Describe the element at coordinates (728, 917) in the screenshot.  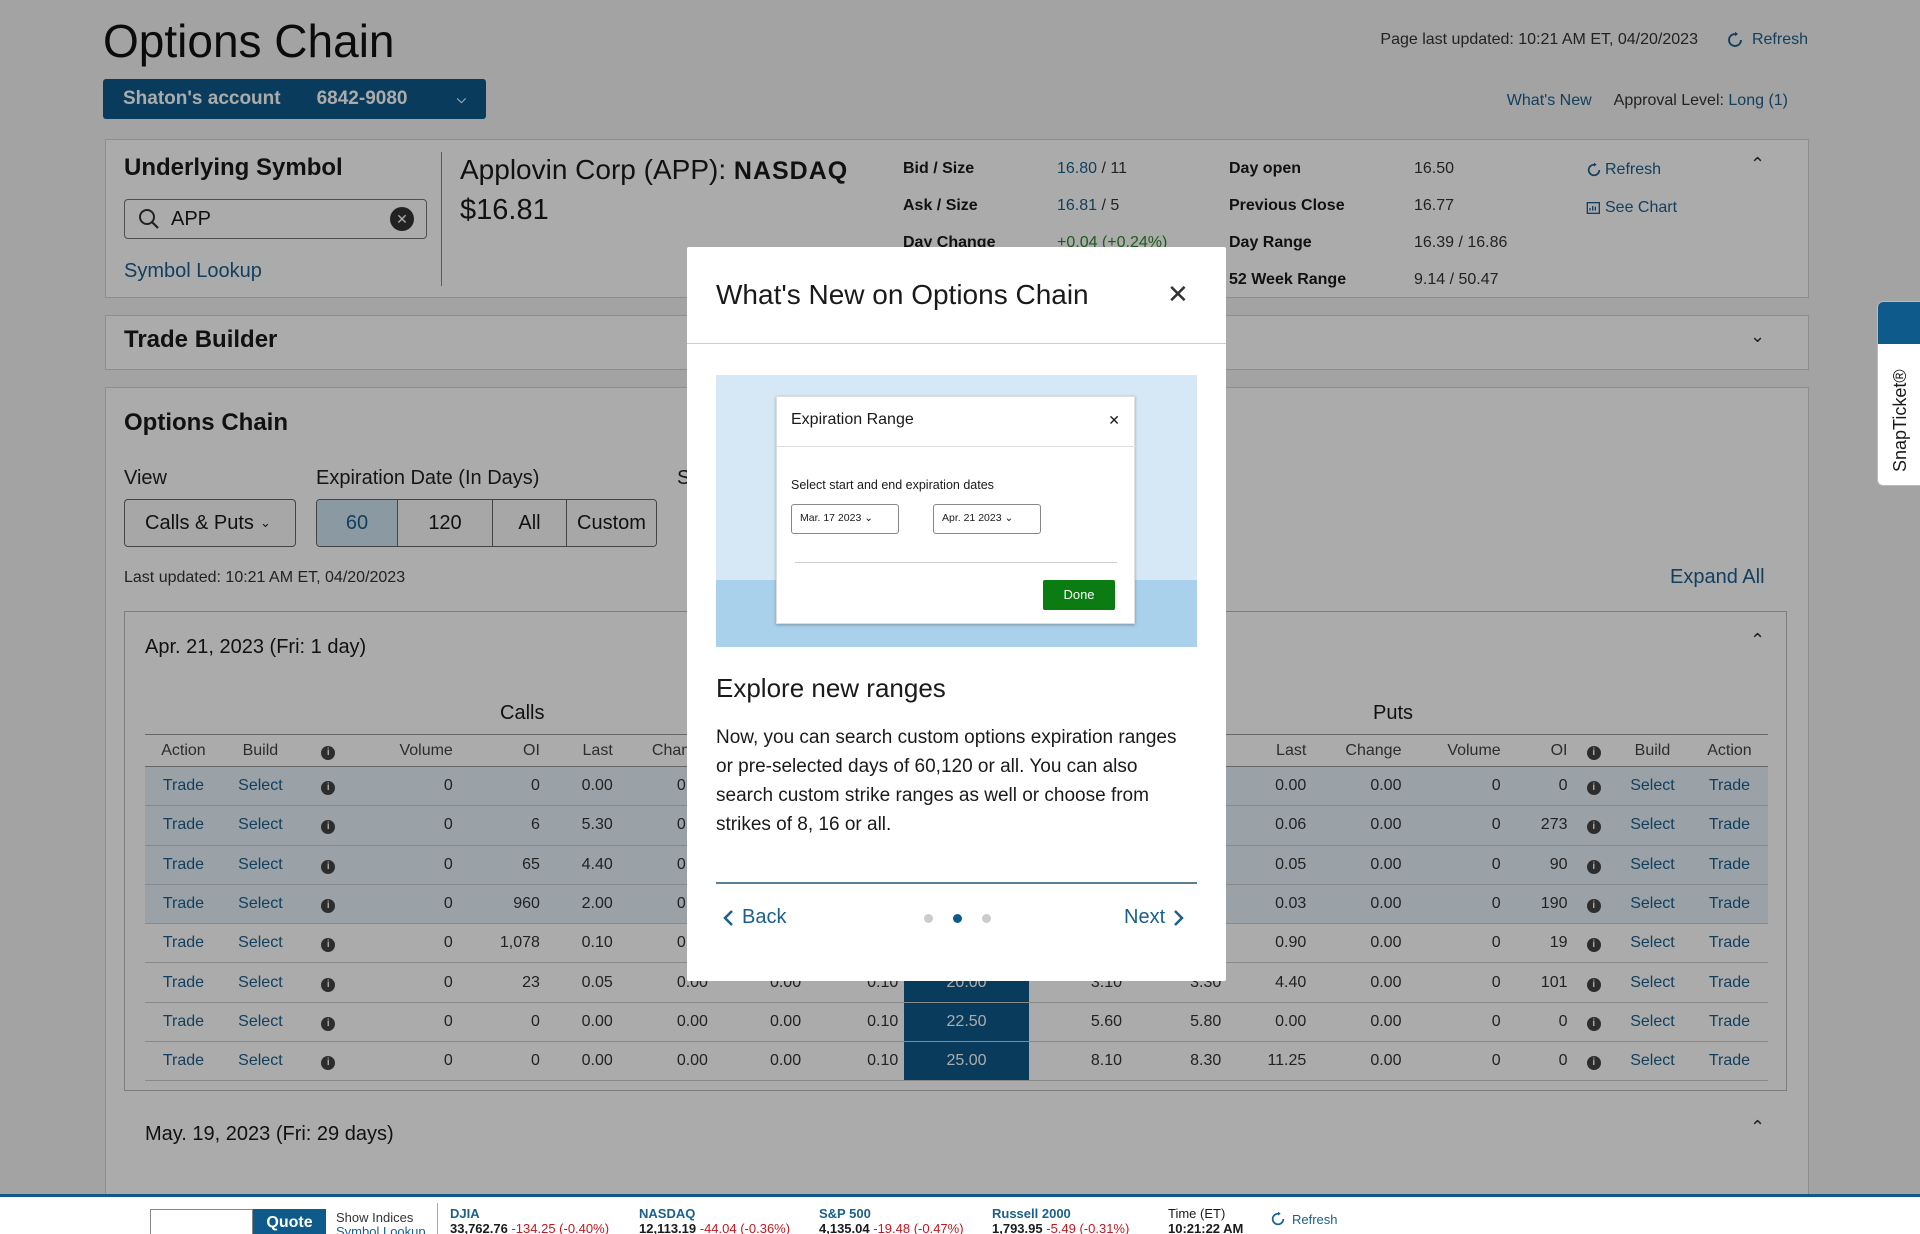
I see `chevron-left-icon` at that location.